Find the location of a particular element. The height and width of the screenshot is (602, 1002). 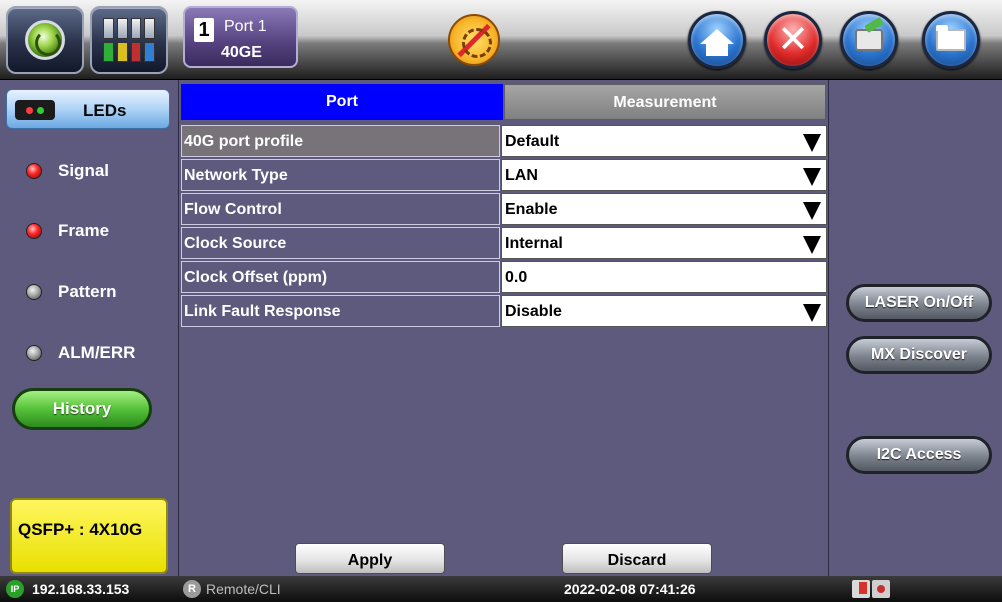

laser-warning-icon is located at coordinates (474, 40).